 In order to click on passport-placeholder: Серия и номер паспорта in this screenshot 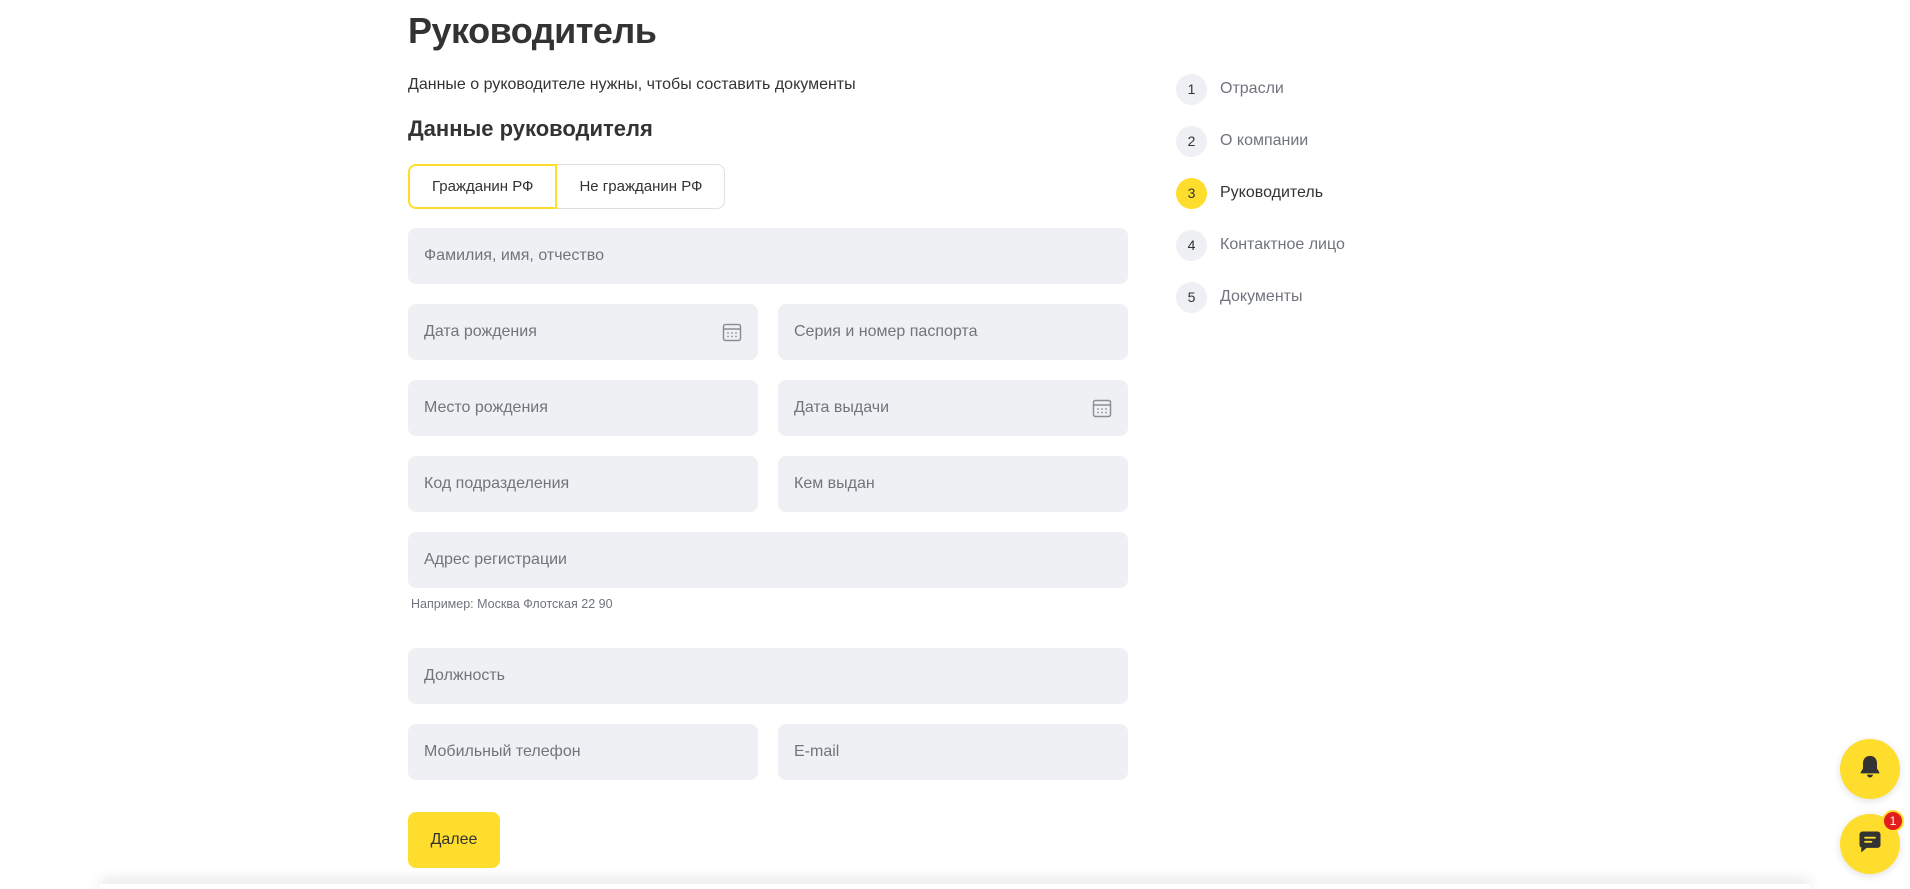, I will do `click(886, 331)`.